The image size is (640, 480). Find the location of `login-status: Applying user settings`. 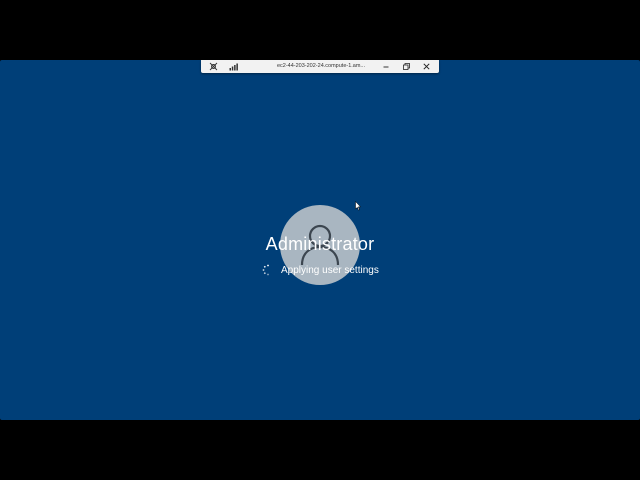

login-status: Applying user settings is located at coordinates (320, 271).